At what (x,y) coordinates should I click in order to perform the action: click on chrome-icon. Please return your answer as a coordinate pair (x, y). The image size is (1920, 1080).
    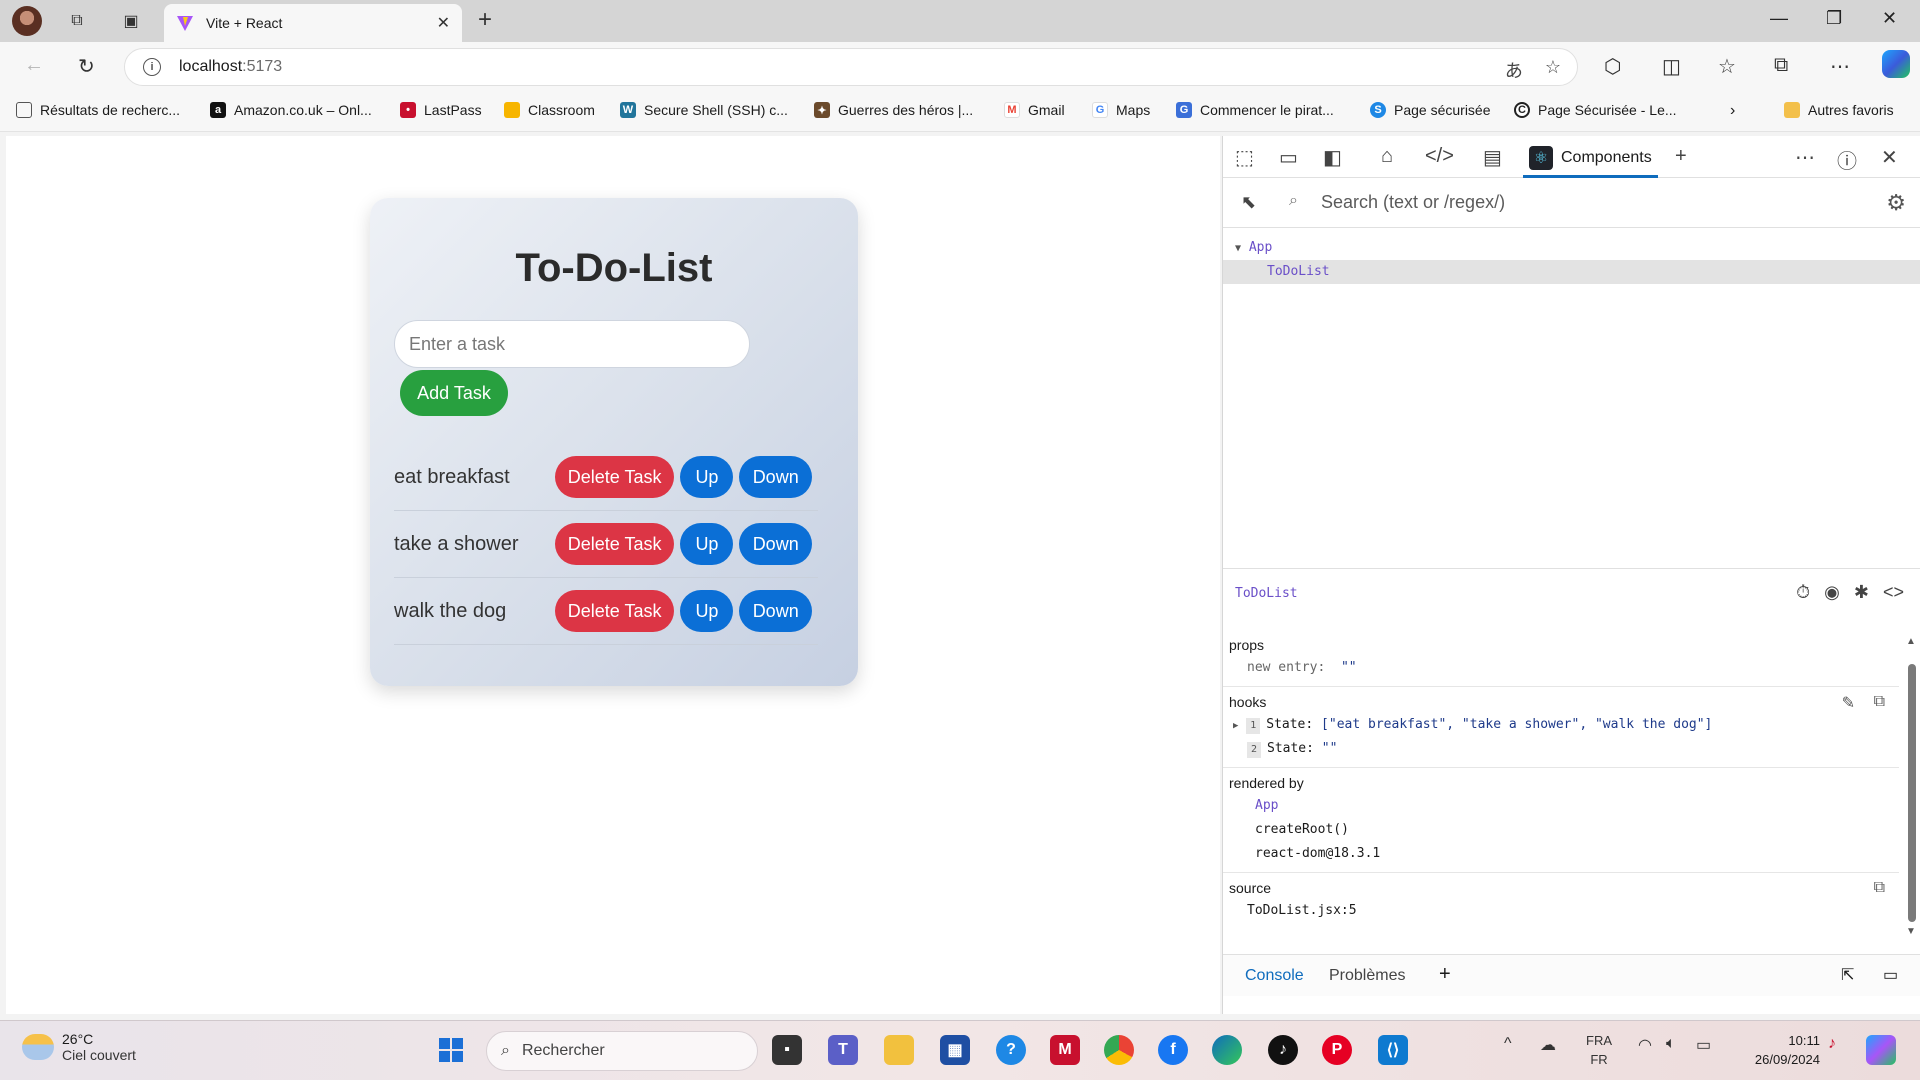
    Looking at the image, I should click on (1119, 1050).